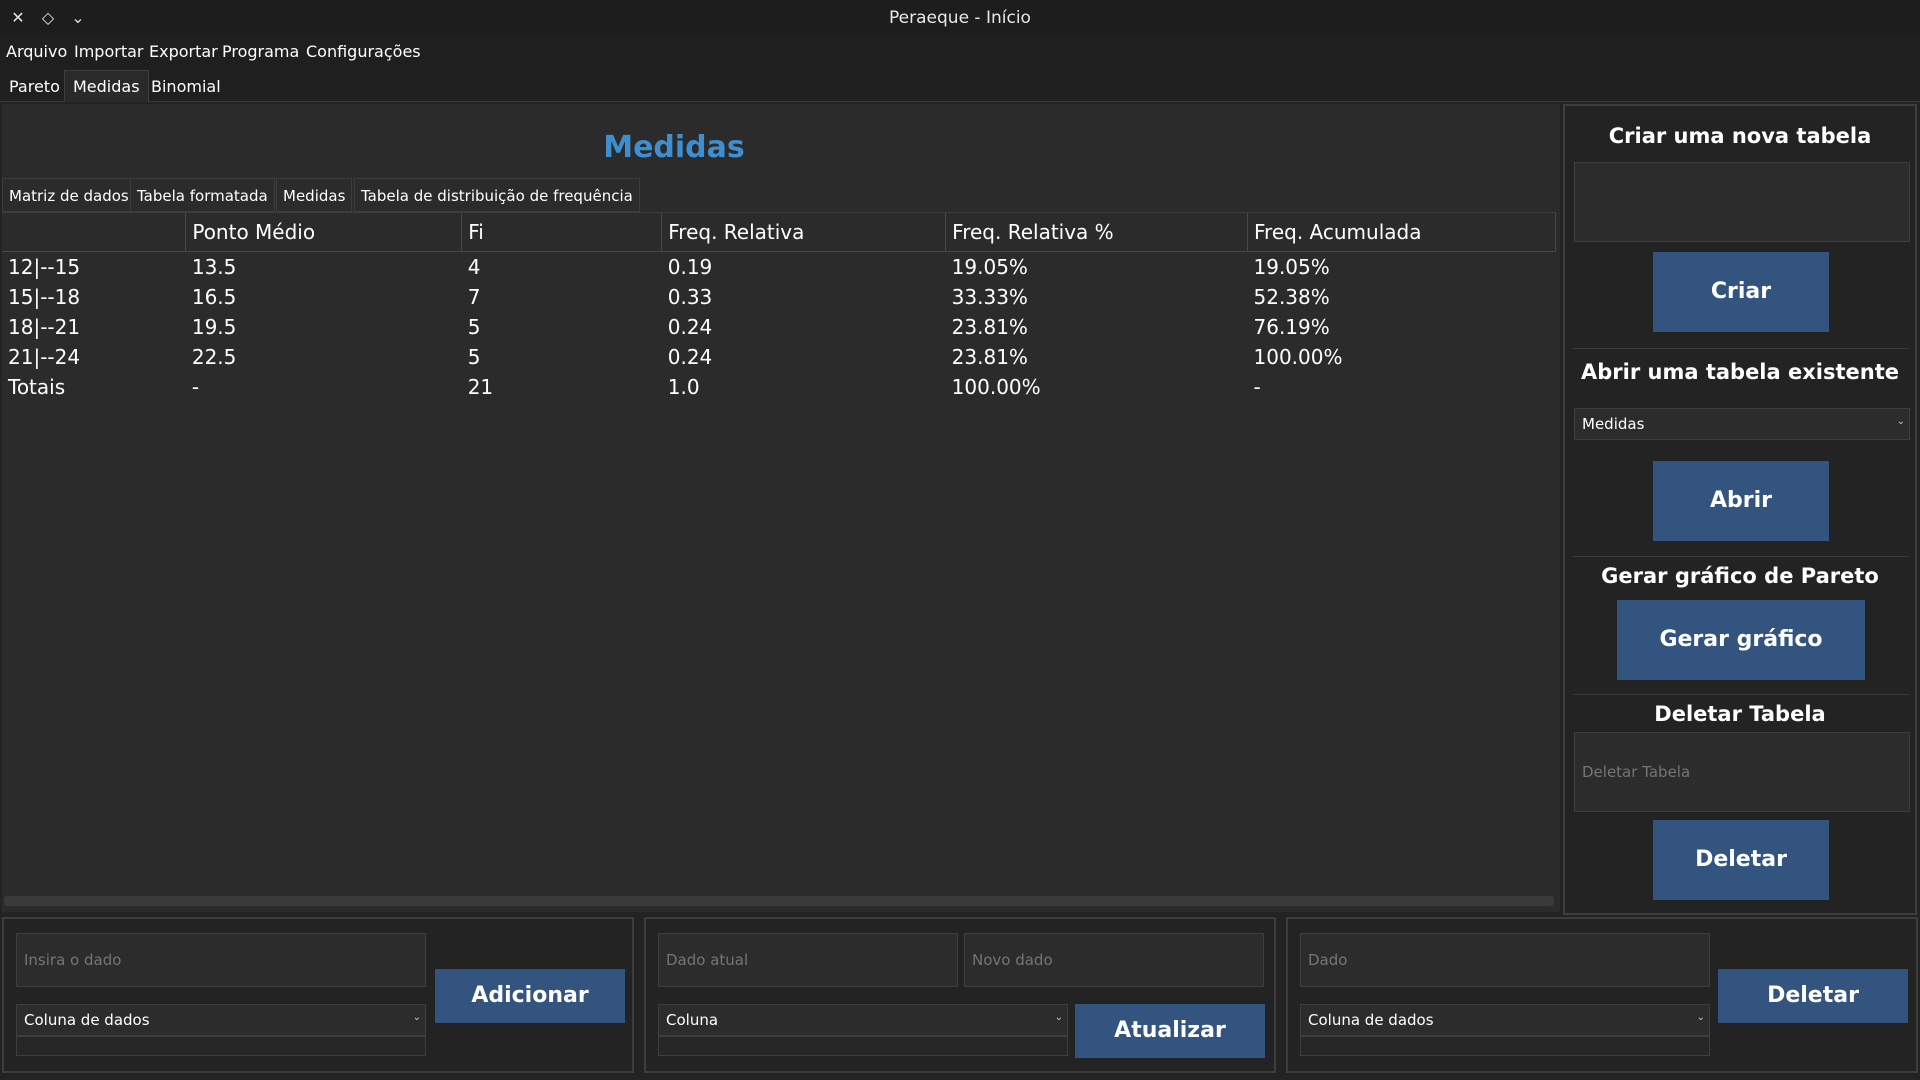 The width and height of the screenshot is (1920, 1080). Describe the element at coordinates (260, 51) in the screenshot. I see `menu-programa: Programa` at that location.